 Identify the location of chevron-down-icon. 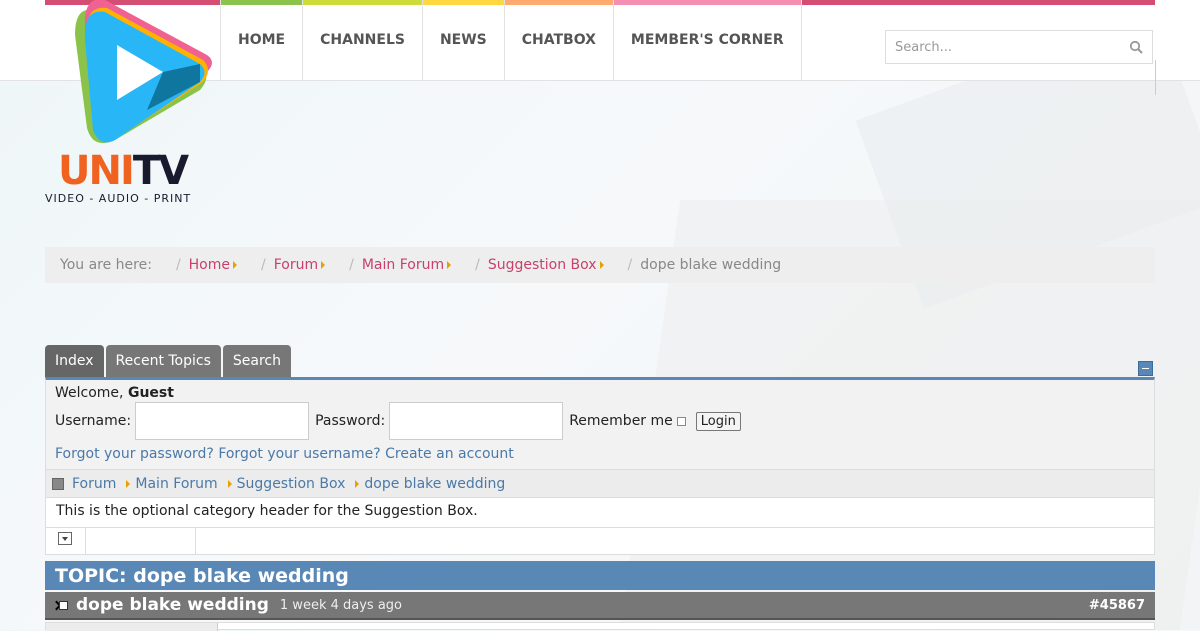
(65, 538).